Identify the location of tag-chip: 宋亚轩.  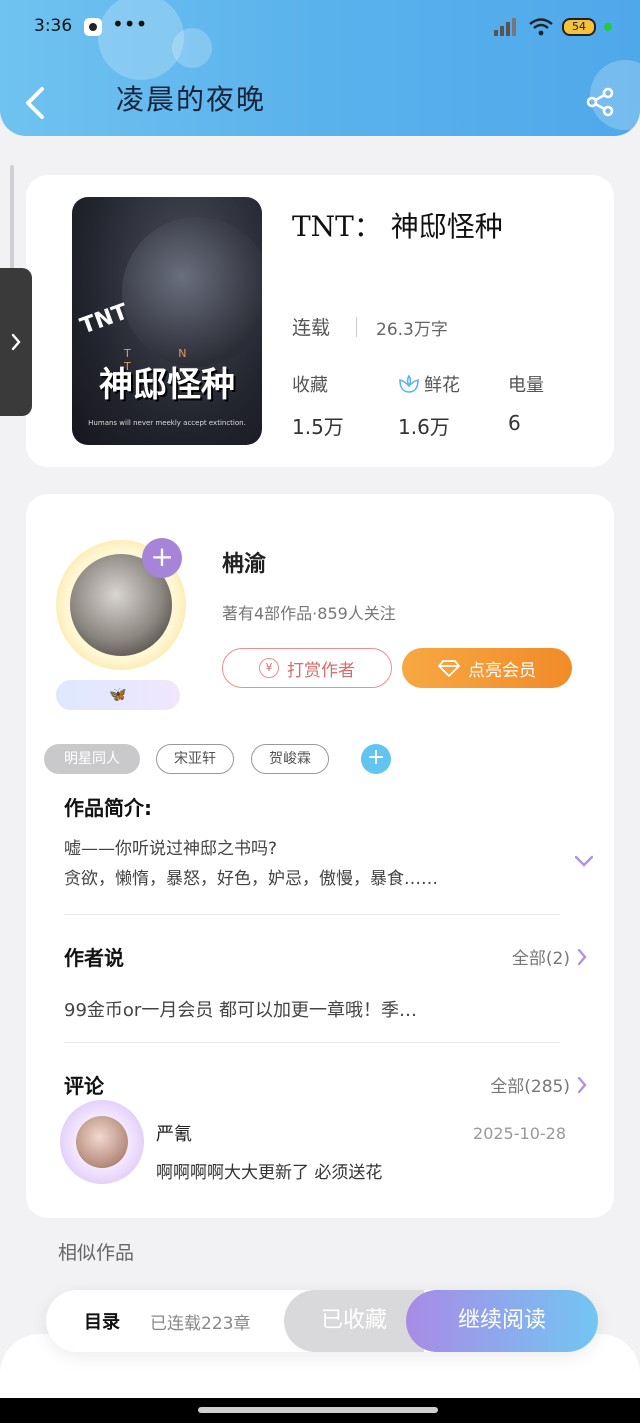
(195, 759).